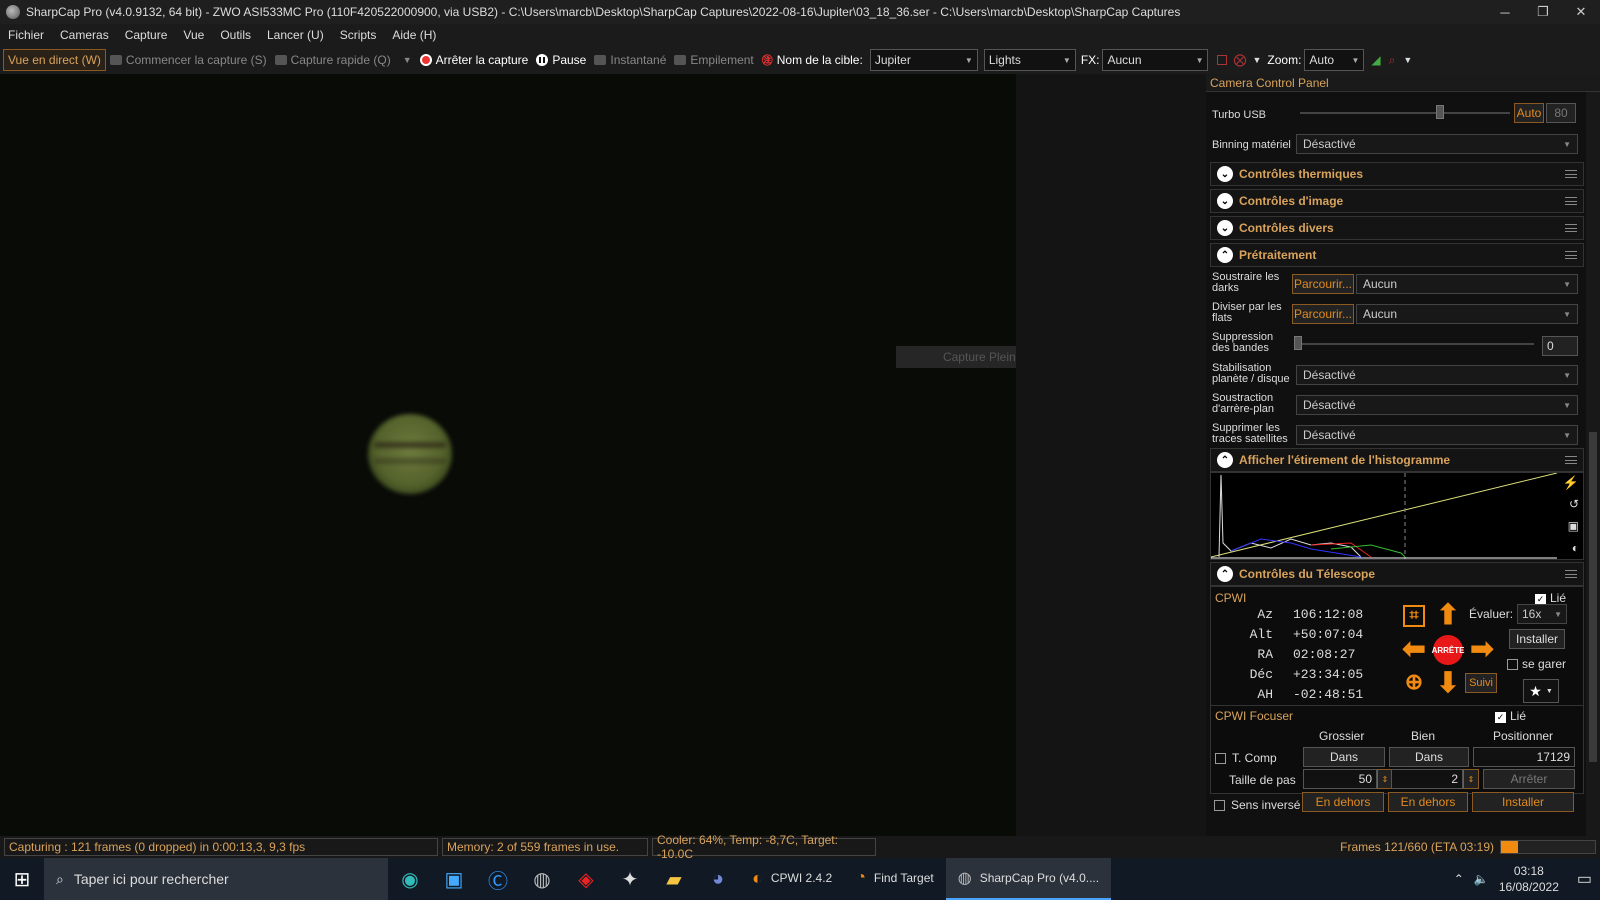 This screenshot has height=900, width=1600. What do you see at coordinates (1427, 779) in the screenshot?
I see `fine-step-input: 2` at bounding box center [1427, 779].